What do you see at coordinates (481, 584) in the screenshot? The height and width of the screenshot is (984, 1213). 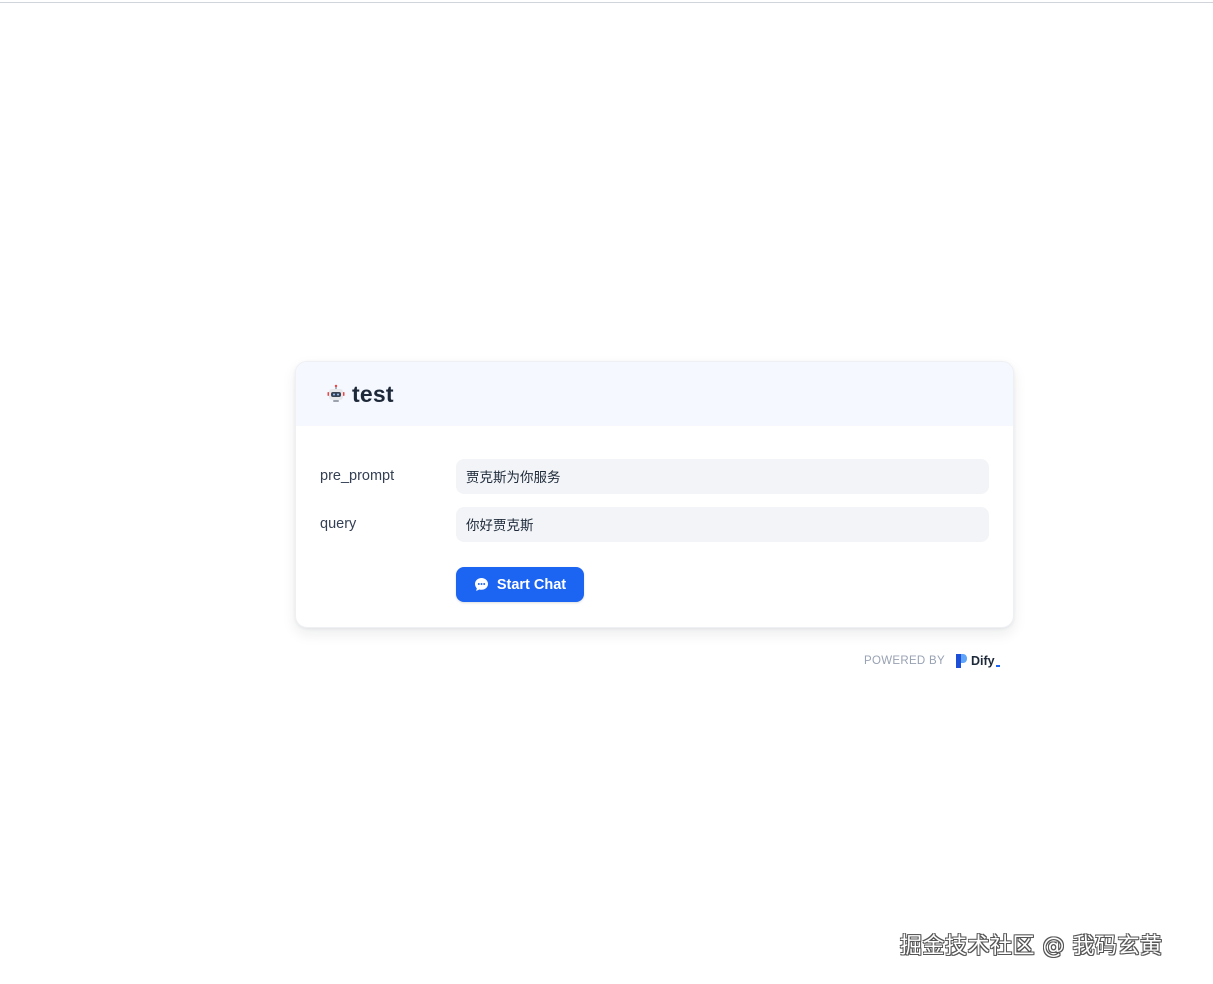 I see `chat-bubble-icon` at bounding box center [481, 584].